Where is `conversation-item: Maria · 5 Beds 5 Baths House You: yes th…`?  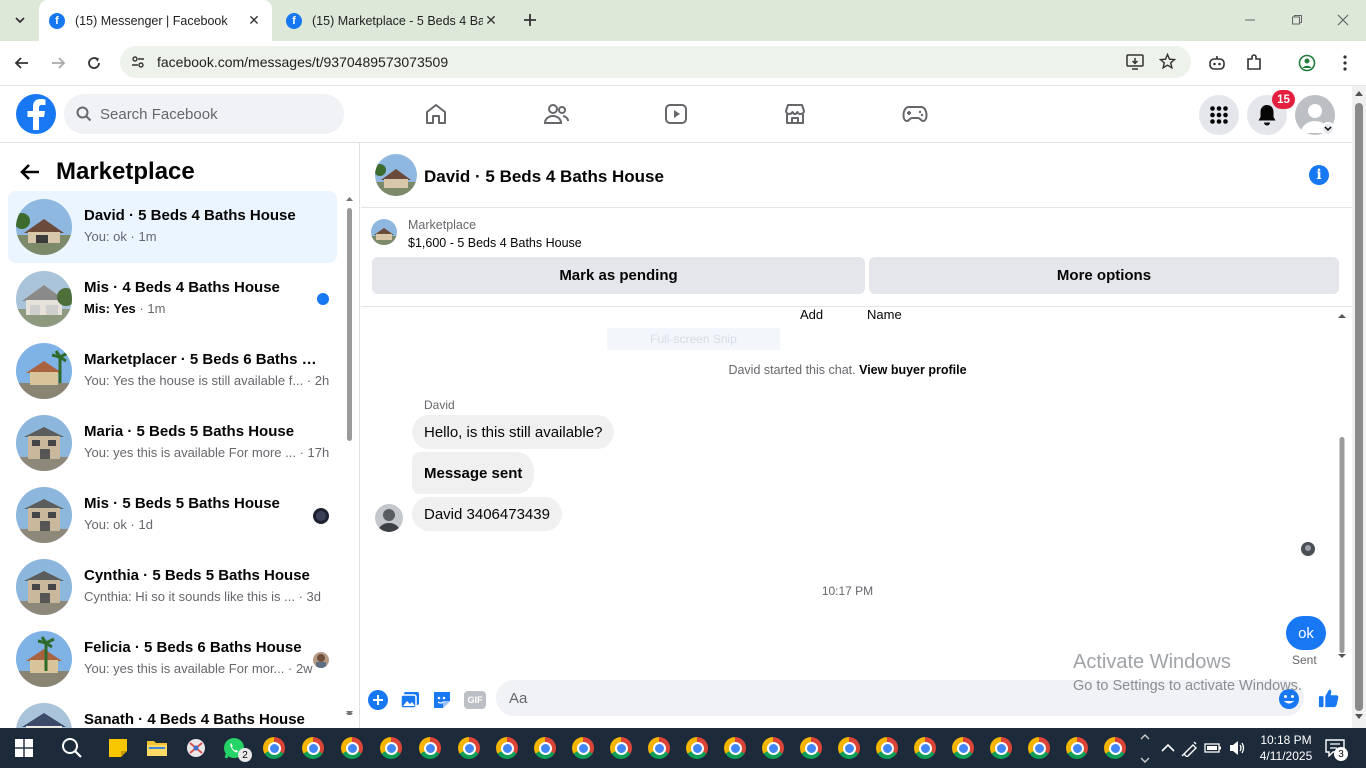
conversation-item: Maria · 5 Beds 5 Baths House You: yes th… is located at coordinates (172, 443).